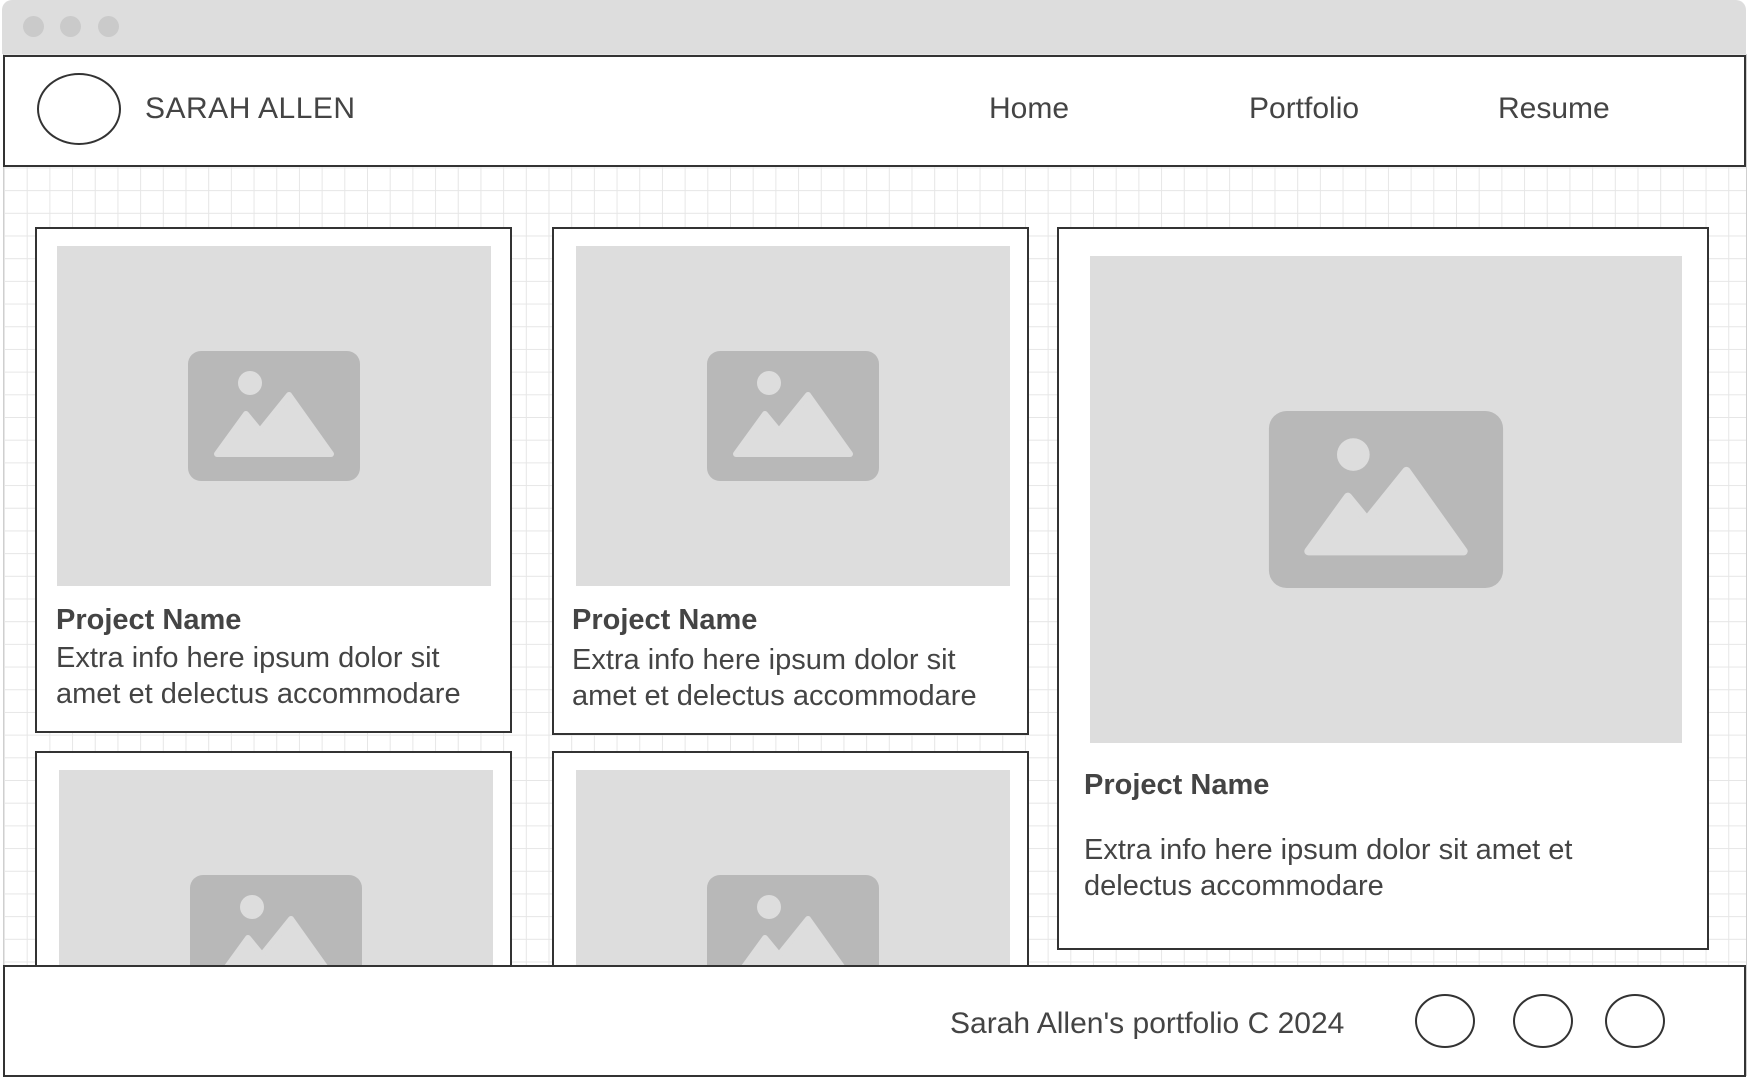 The image size is (1748, 1077). Describe the element at coordinates (33, 26) in the screenshot. I see `window-close-dot` at that location.